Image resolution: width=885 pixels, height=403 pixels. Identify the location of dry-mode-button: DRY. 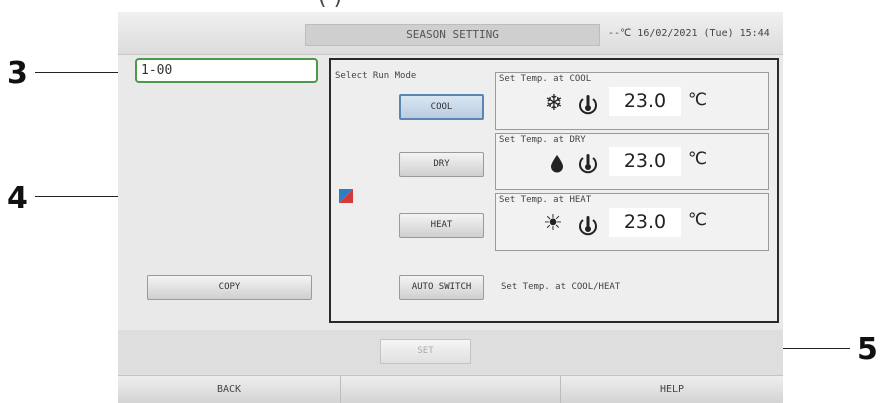
(441, 164).